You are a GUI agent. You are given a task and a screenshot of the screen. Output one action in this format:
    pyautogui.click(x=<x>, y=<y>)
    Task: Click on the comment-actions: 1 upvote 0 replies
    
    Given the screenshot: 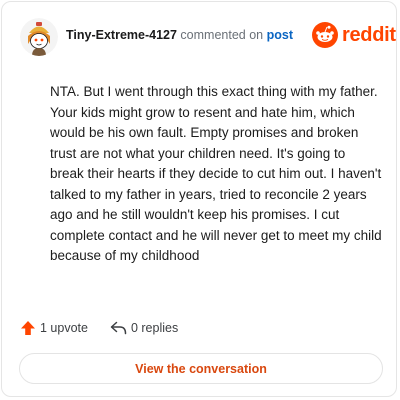 What is the action you would take?
    pyautogui.click(x=99, y=328)
    